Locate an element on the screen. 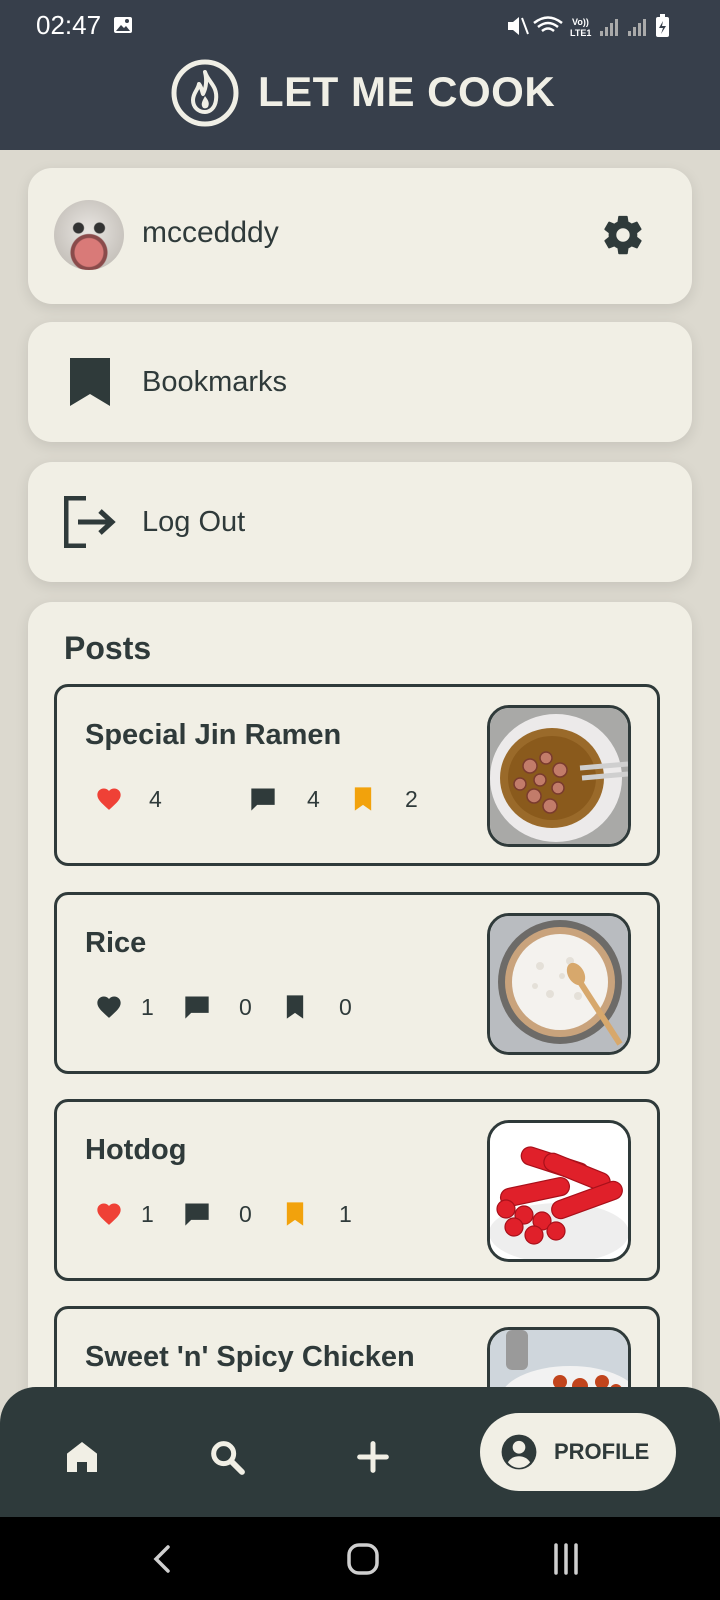 The height and width of the screenshot is (1600, 720). app-header: LET ME COOK is located at coordinates (360, 100).